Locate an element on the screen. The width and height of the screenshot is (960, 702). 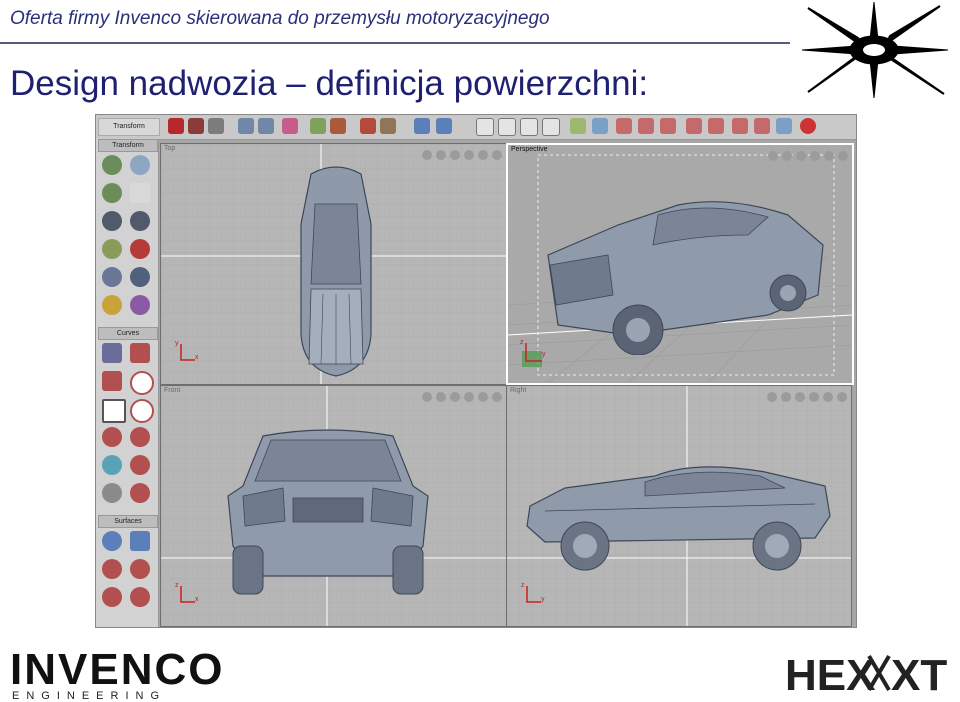
tool-palette: Transform Curves Surfaces is located at coordinates (127, 383).